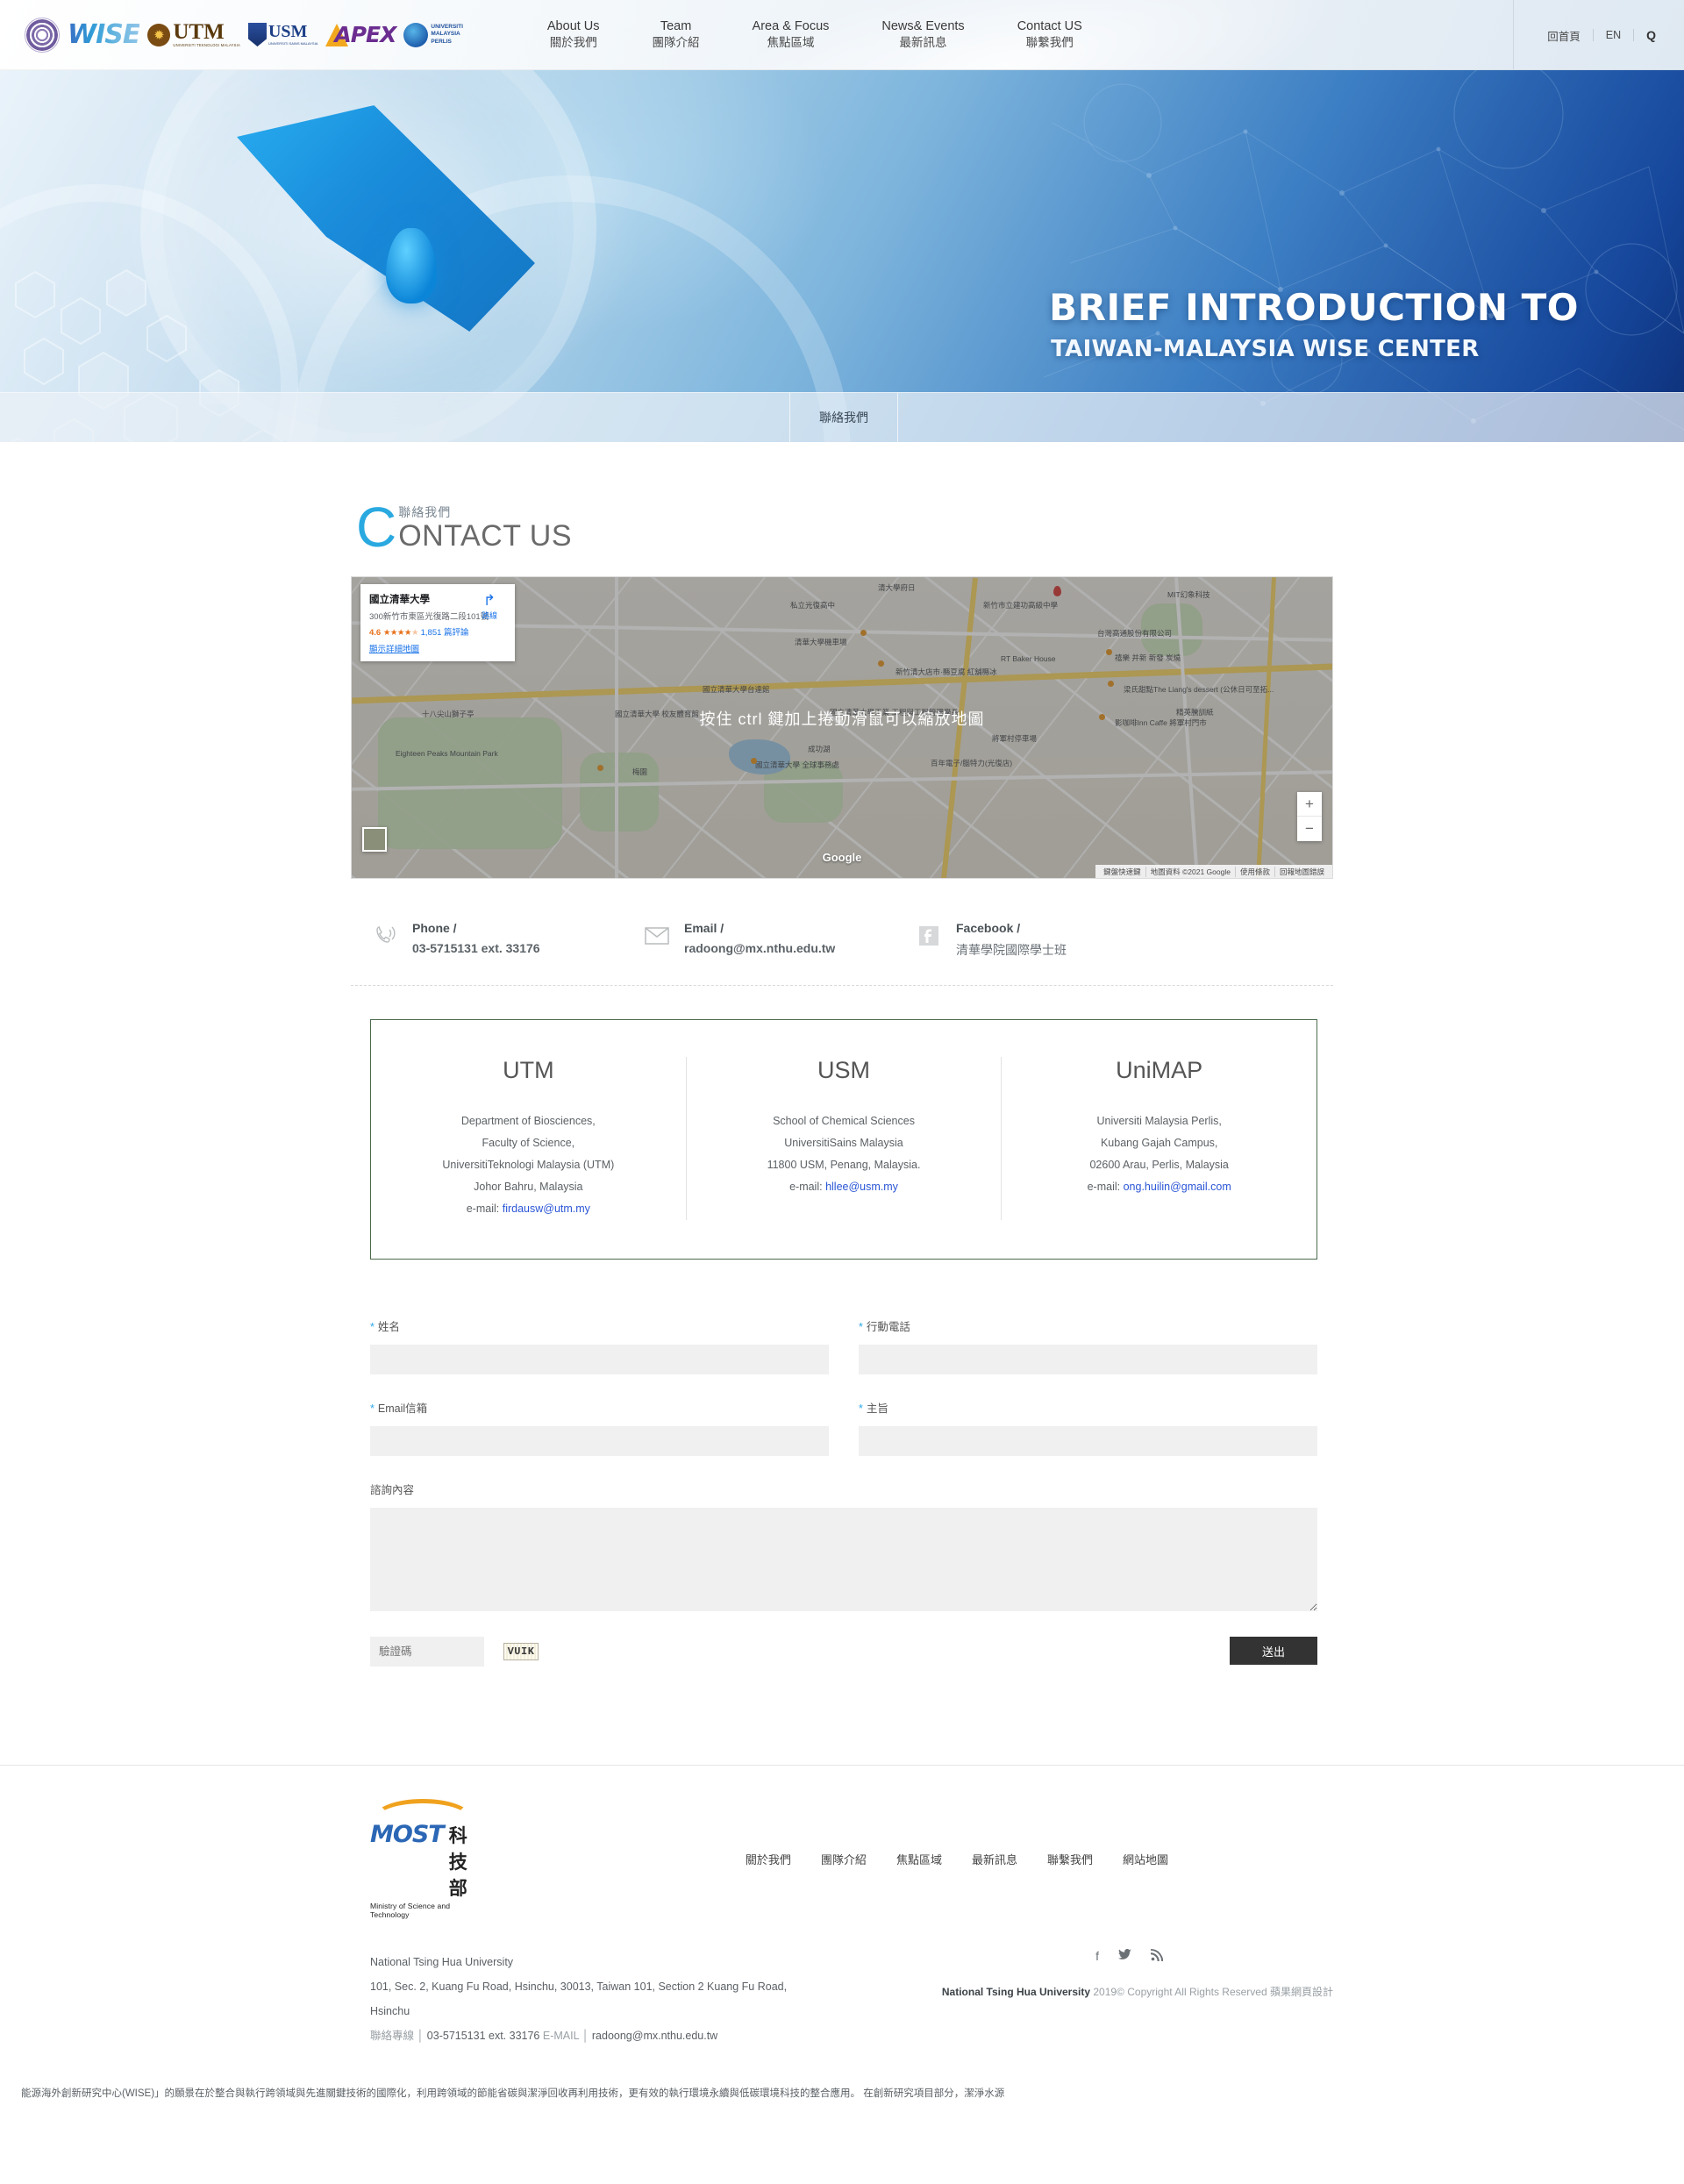  What do you see at coordinates (1050, 35) in the screenshot?
I see `nav-item-contact-us: Contact US 聯繫我們` at bounding box center [1050, 35].